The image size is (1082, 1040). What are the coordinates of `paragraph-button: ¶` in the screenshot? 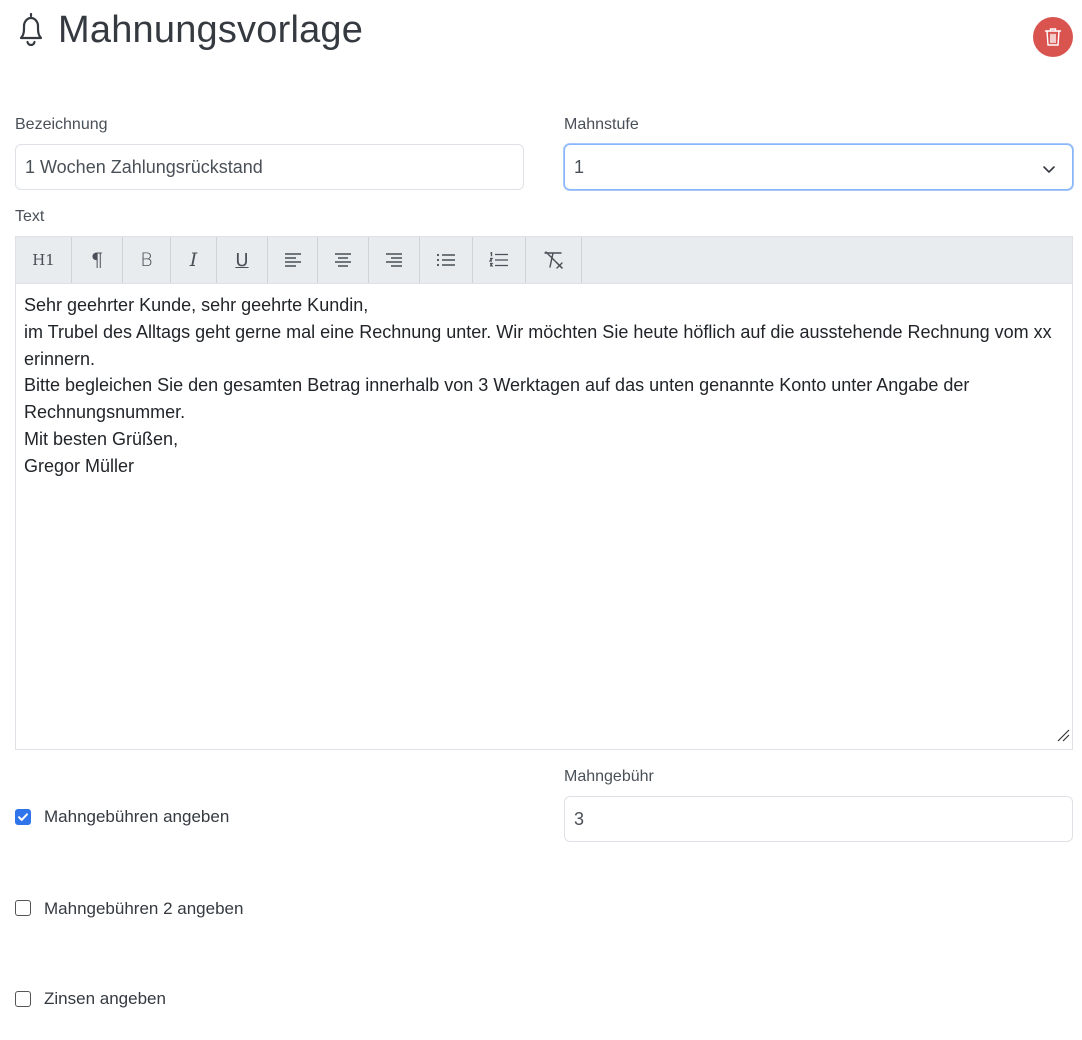 It's located at (97, 260).